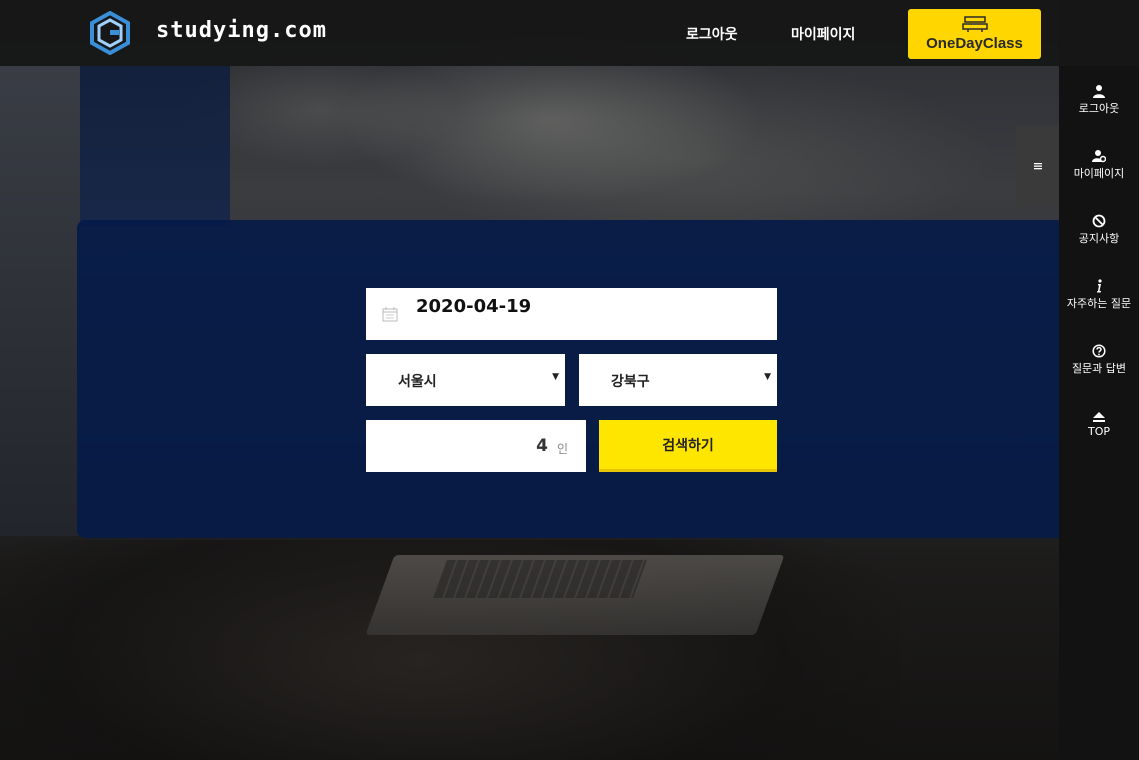 This screenshot has height=760, width=1139. Describe the element at coordinates (1099, 417) in the screenshot. I see `arrow-up-icon` at that location.